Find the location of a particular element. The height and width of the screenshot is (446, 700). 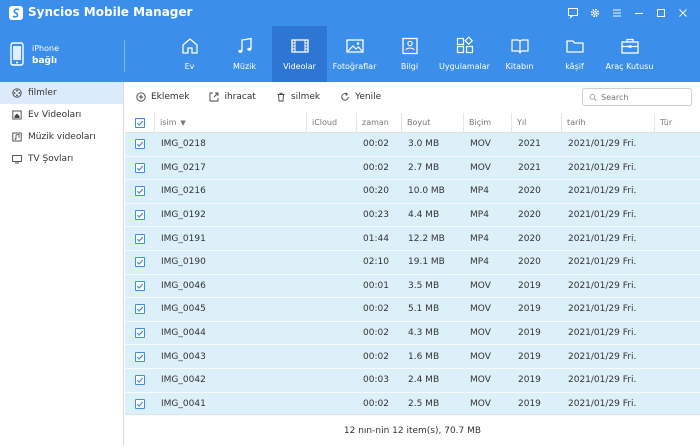

search-input is located at coordinates (646, 97).